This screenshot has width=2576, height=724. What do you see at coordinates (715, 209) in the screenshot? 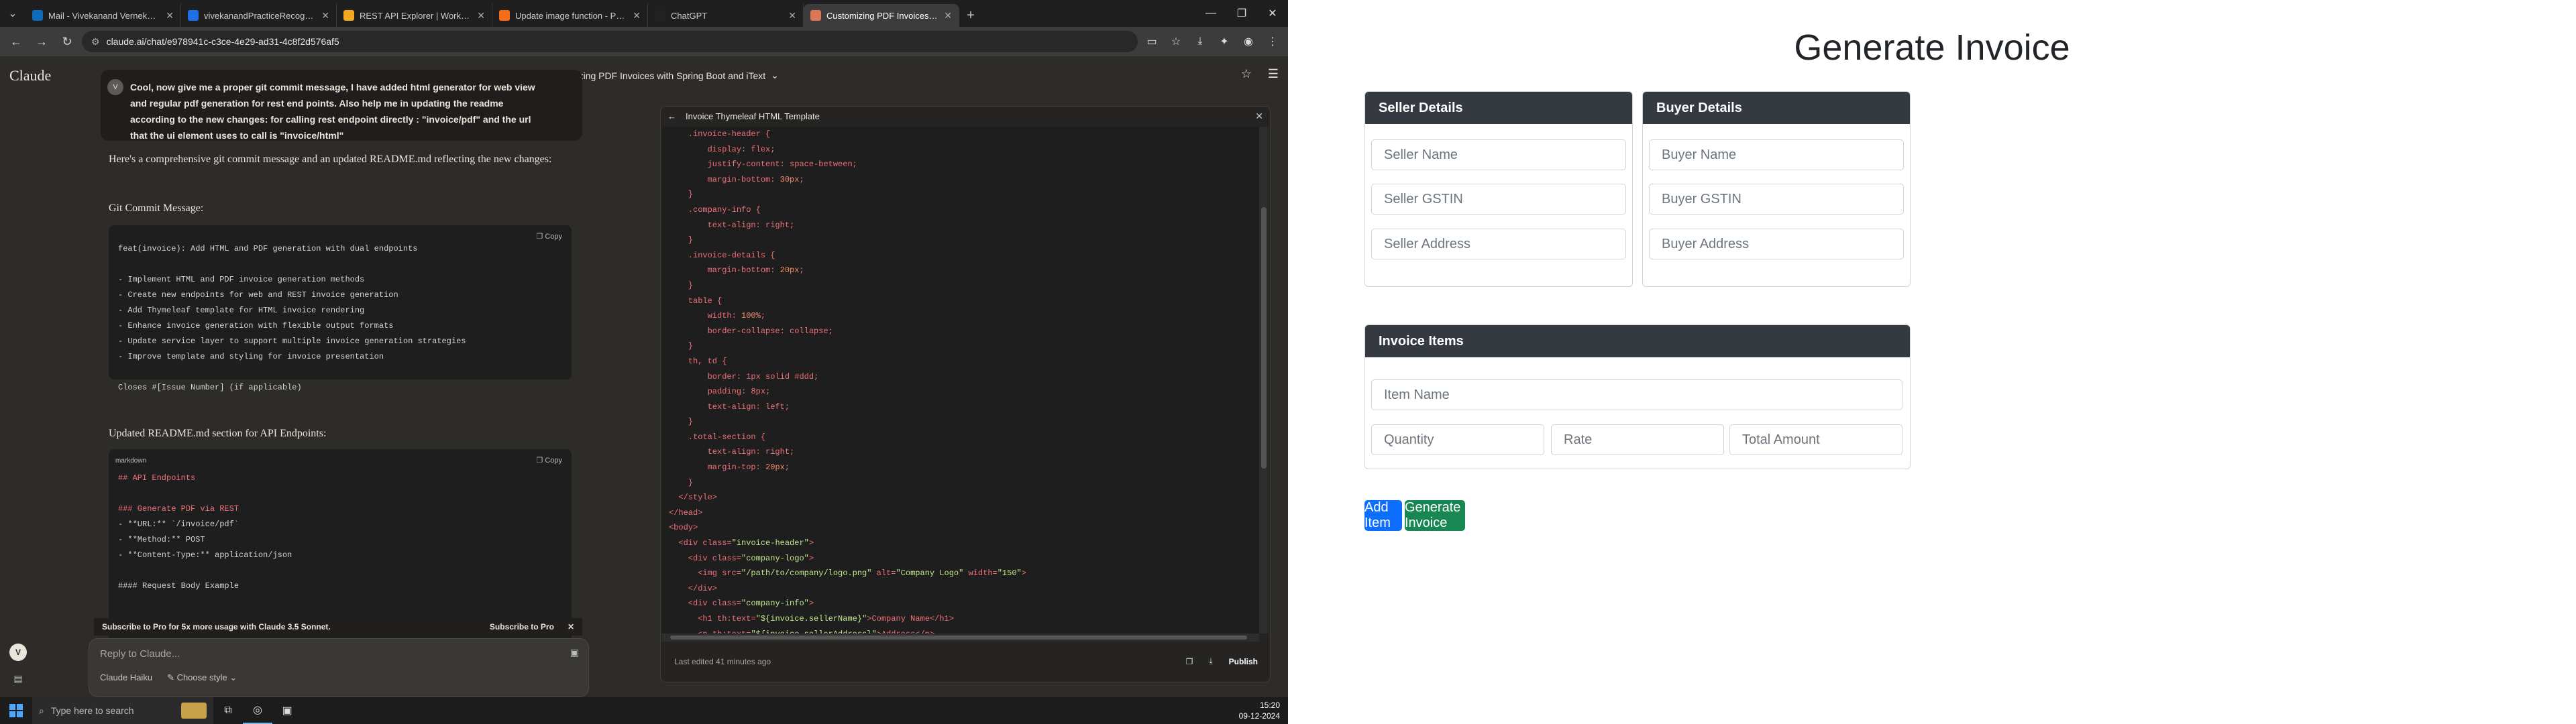
I see `code-token: .company-info {` at bounding box center [715, 209].